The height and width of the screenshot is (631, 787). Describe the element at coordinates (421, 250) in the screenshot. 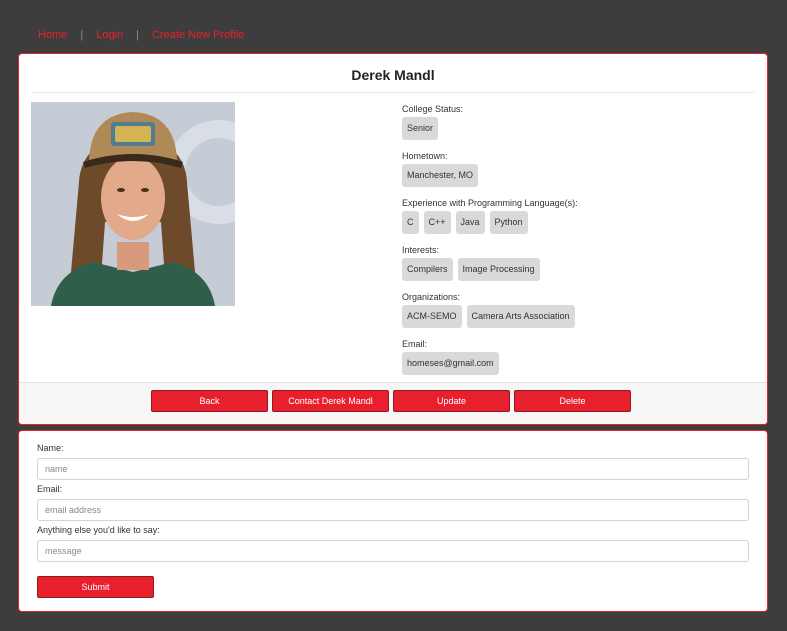

I see `interests-label: Interests:` at that location.